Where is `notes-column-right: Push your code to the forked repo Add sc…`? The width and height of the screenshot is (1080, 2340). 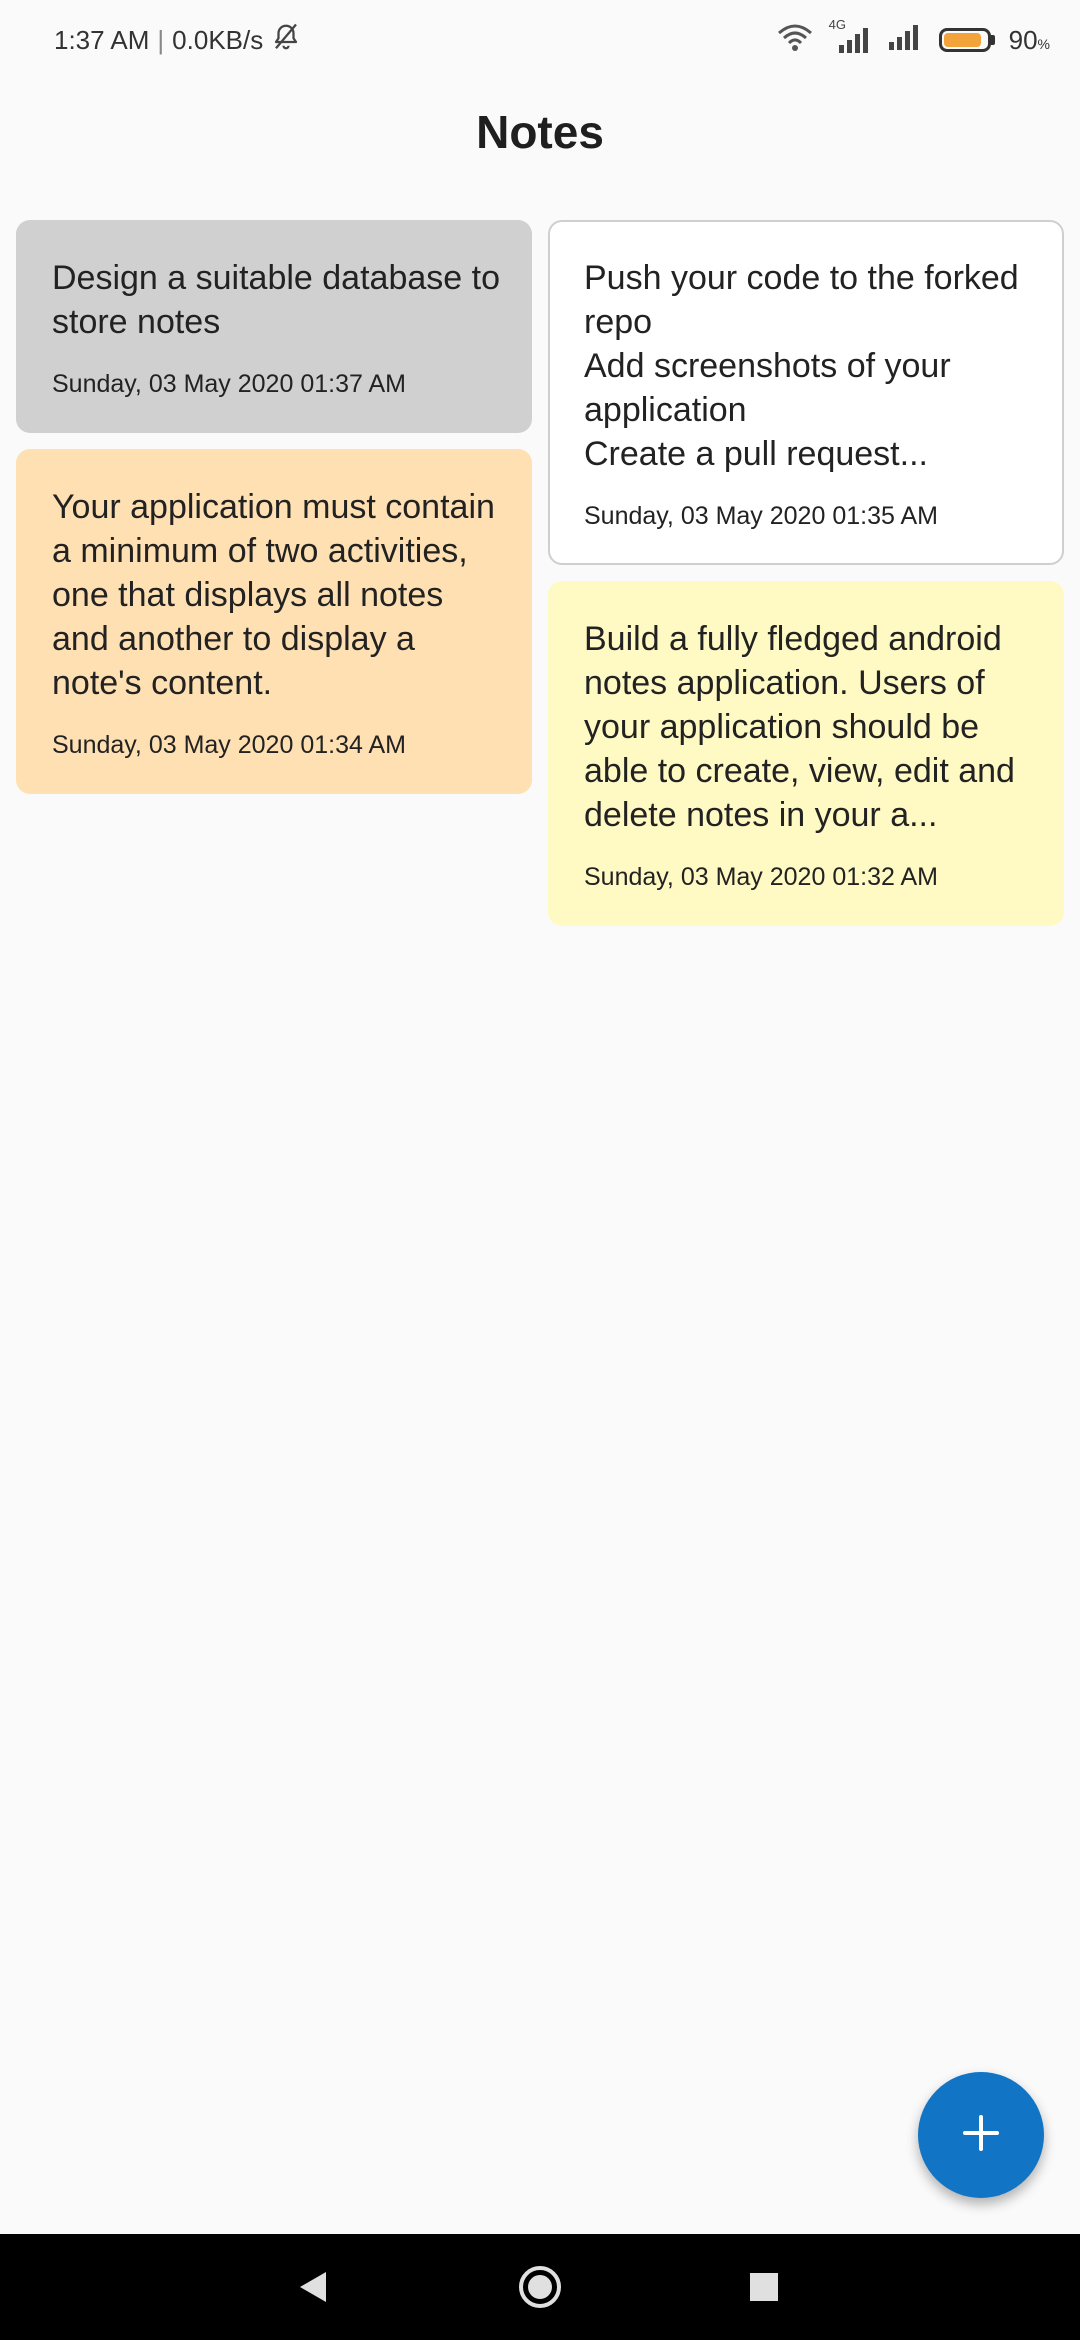 notes-column-right: Push your code to the forked repo Add sc… is located at coordinates (806, 573).